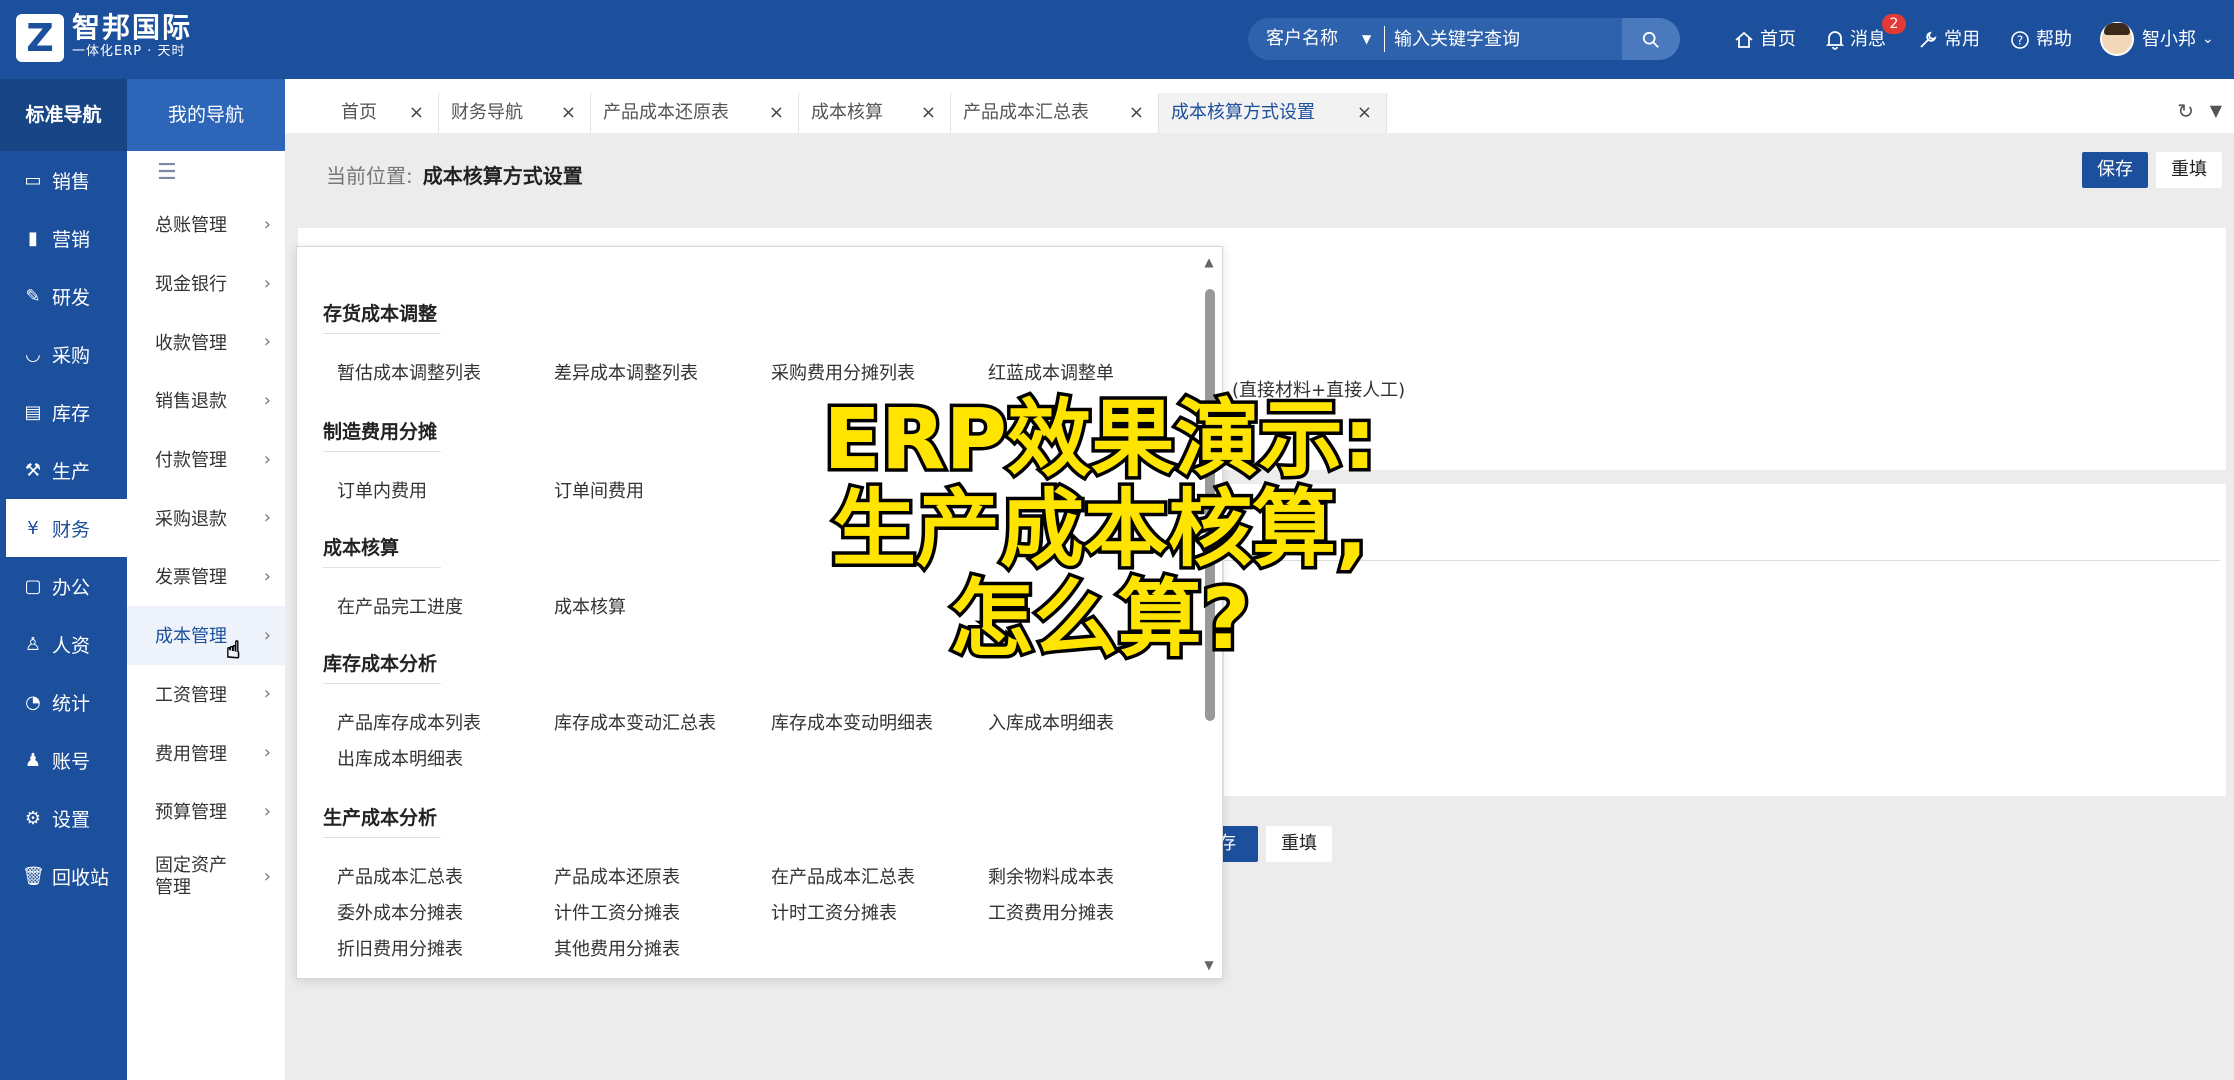  Describe the element at coordinates (206, 576) in the screenshot. I see `subnav-item-invoices: 发票管理 ›` at that location.